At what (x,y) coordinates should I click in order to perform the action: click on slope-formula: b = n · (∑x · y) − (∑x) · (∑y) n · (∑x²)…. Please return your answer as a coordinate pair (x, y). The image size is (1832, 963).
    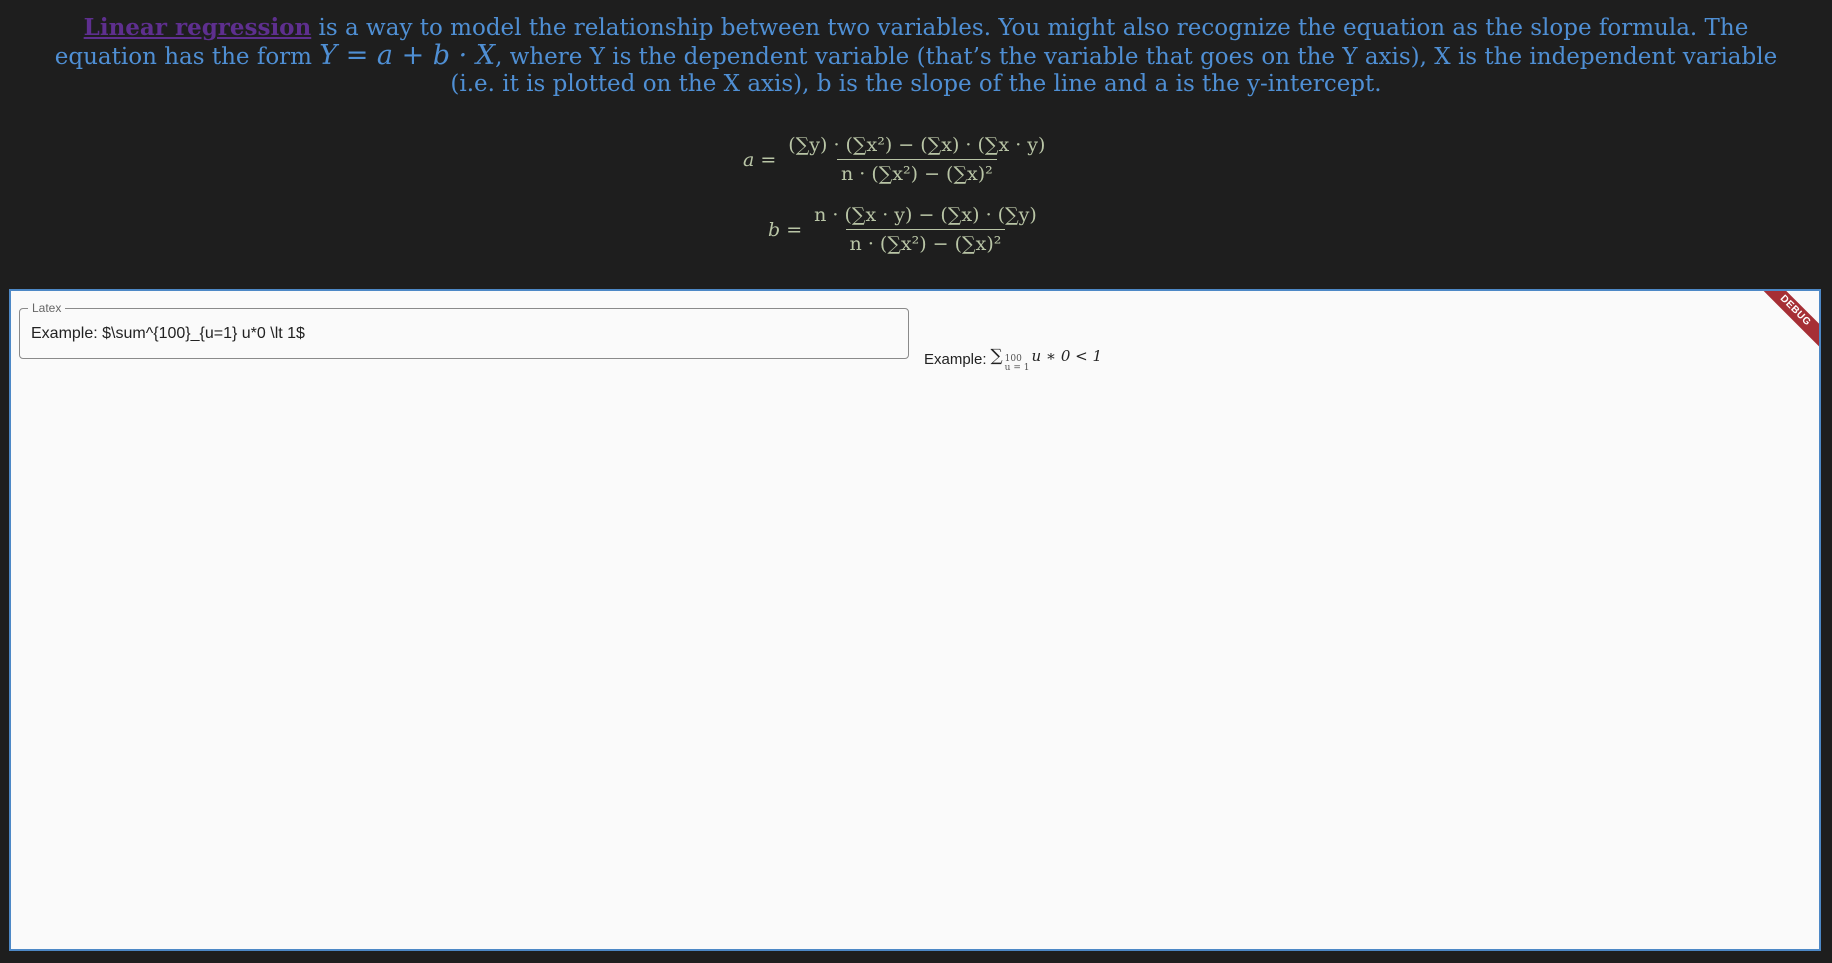
    Looking at the image, I should click on (904, 229).